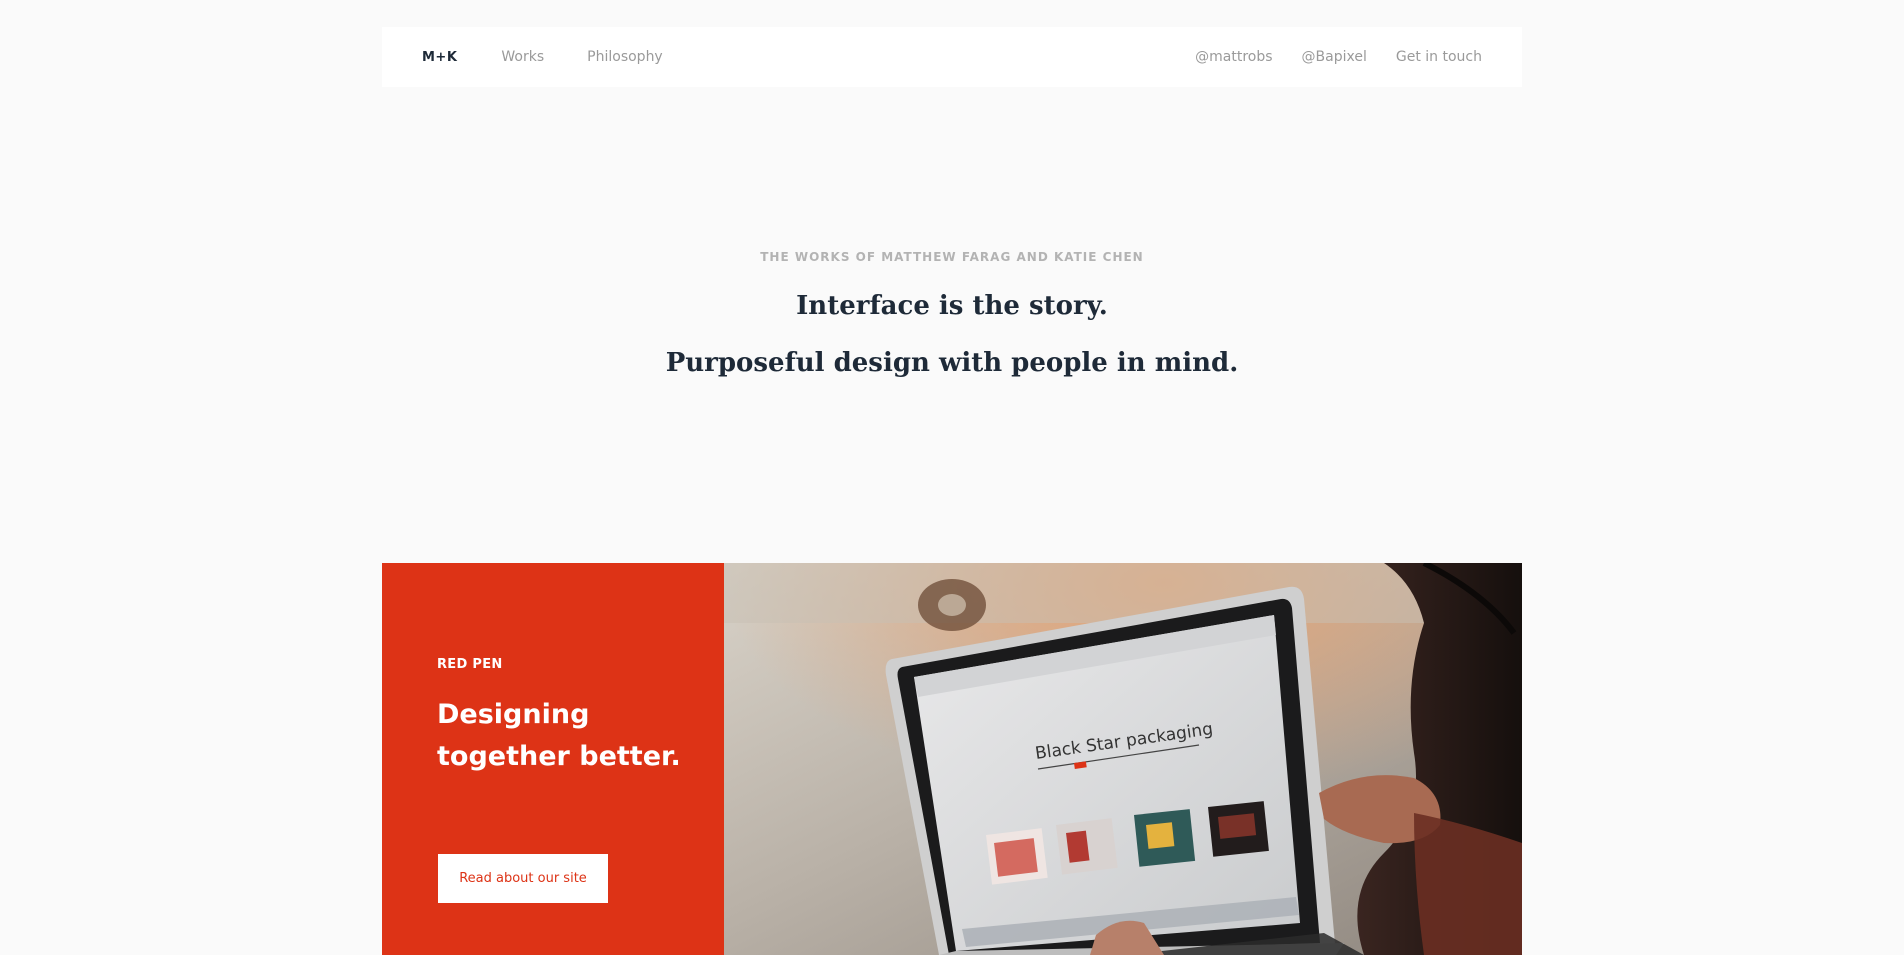 This screenshot has width=1904, height=955. Describe the element at coordinates (523, 878) in the screenshot. I see `read-about-site-button: Read about our site` at that location.